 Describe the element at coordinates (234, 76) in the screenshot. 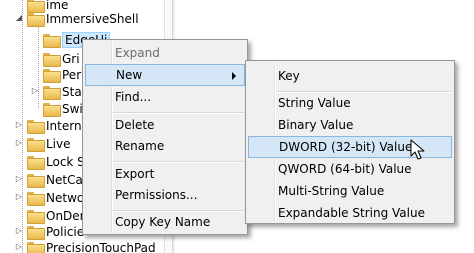

I see `submenu-arrow-icon` at that location.